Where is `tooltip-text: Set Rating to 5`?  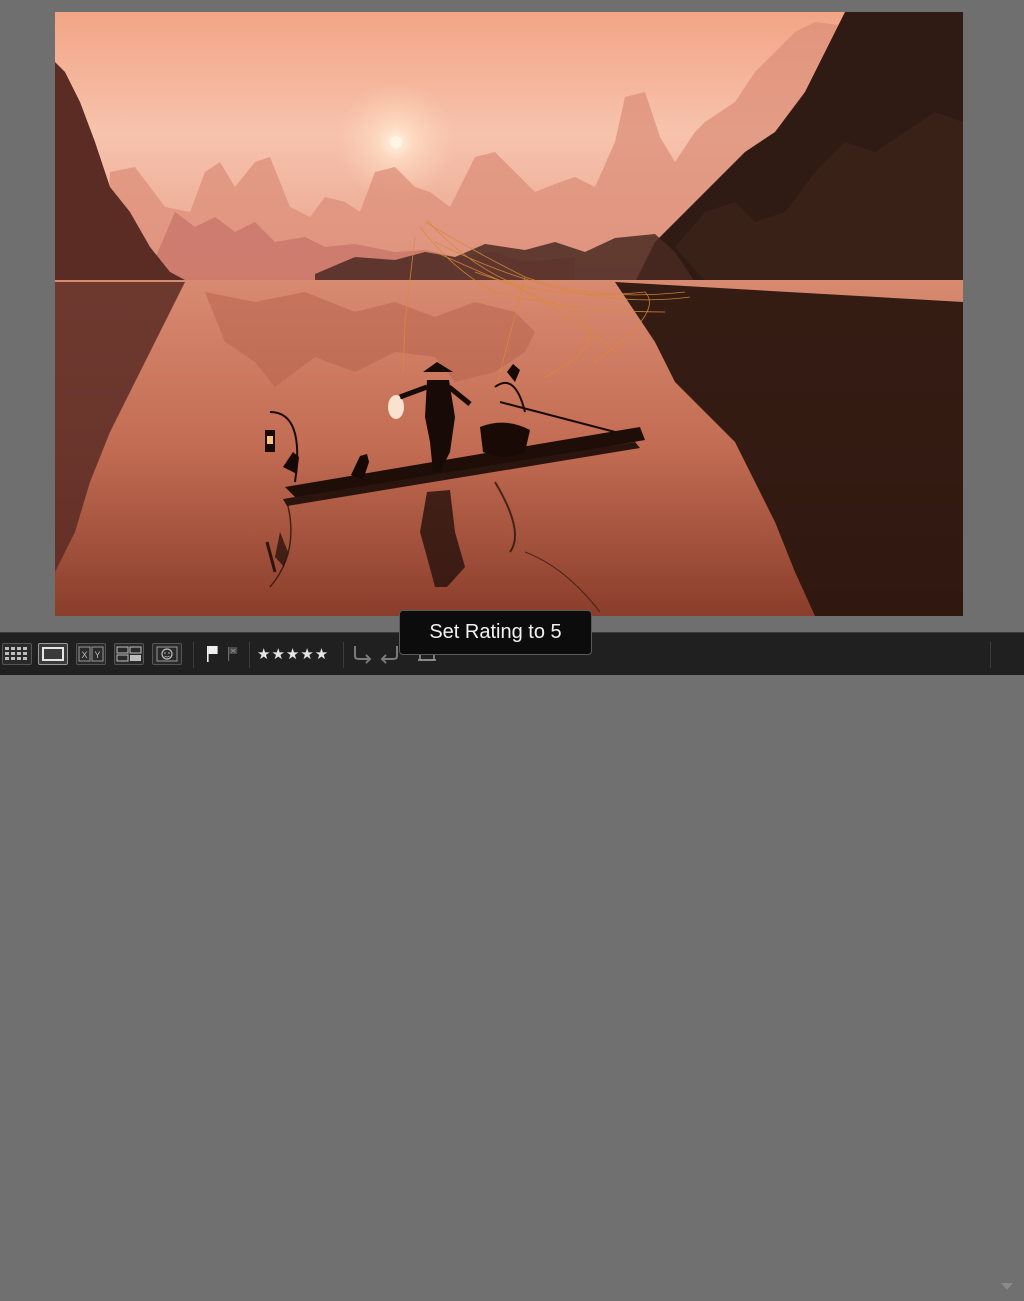
tooltip-text: Set Rating to 5 is located at coordinates (495, 632).